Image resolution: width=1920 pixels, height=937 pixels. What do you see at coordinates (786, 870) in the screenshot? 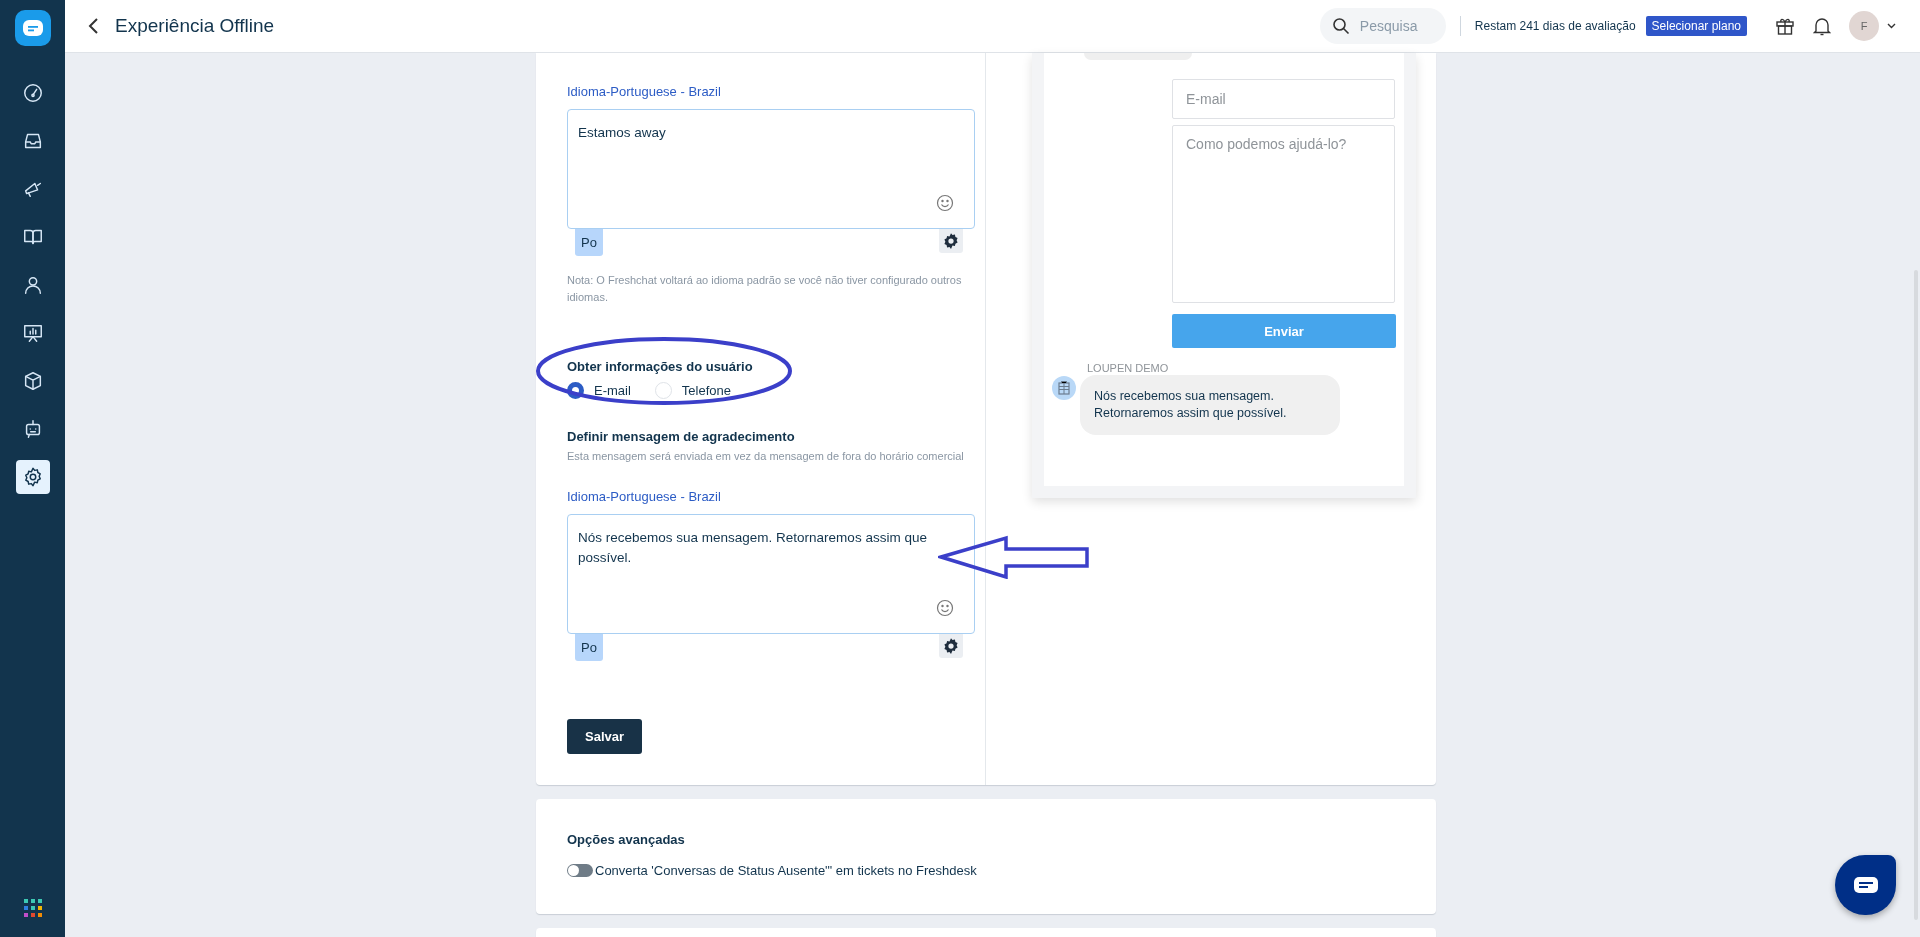
I see `toggle-label: Converta 'Conversas de Status Ausente'" em tickets no Freshdesk` at bounding box center [786, 870].